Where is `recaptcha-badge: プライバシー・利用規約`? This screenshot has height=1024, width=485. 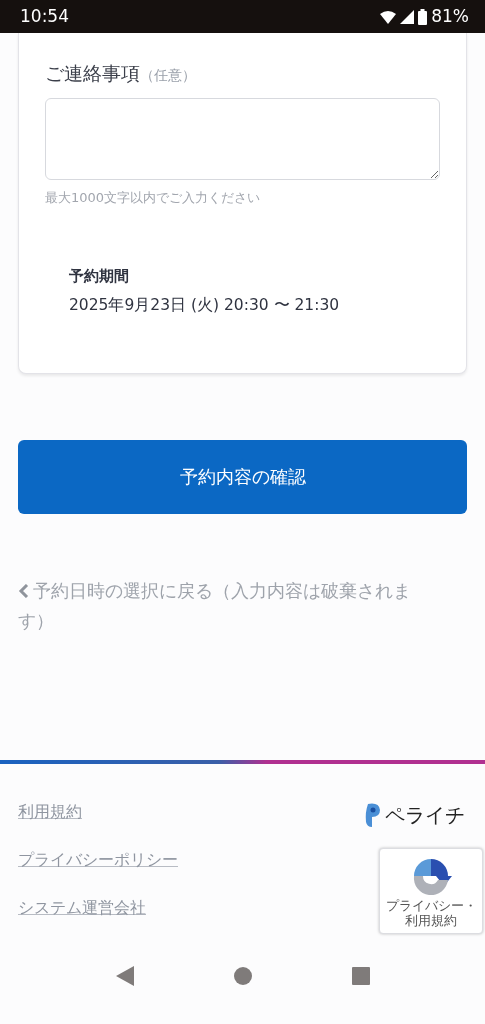 recaptcha-badge: プライバシー・利用規約 is located at coordinates (431, 890).